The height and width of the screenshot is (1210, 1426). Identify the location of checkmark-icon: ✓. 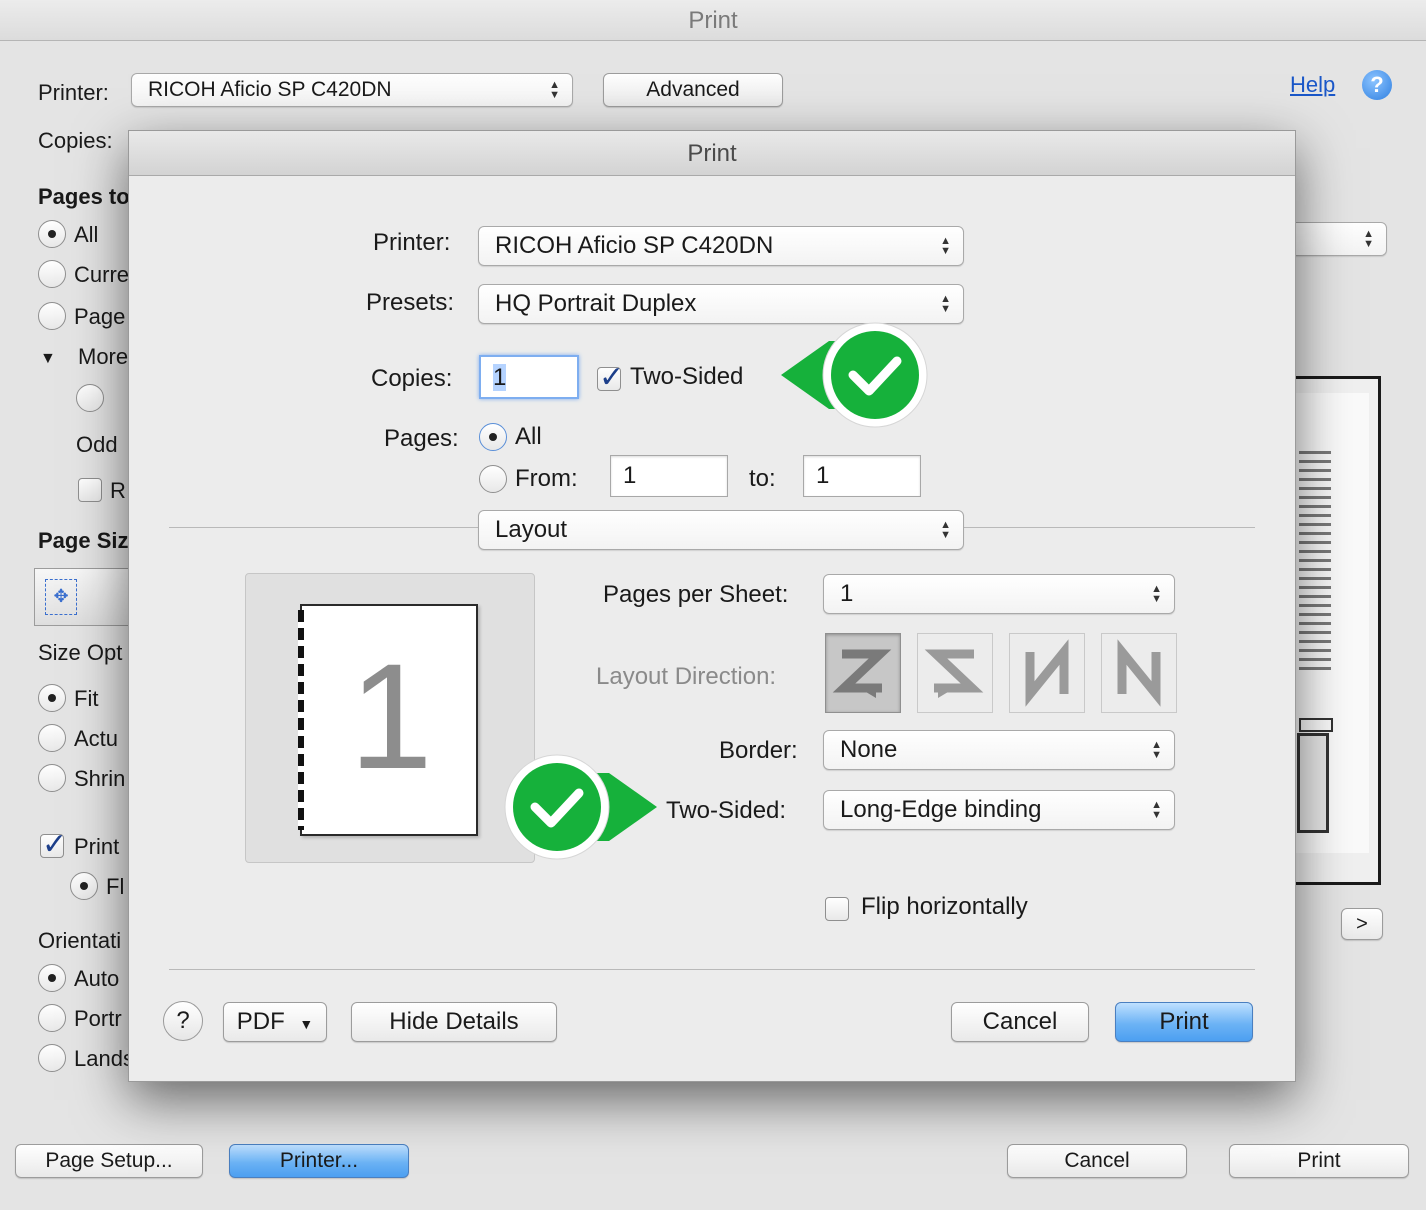
(55, 844).